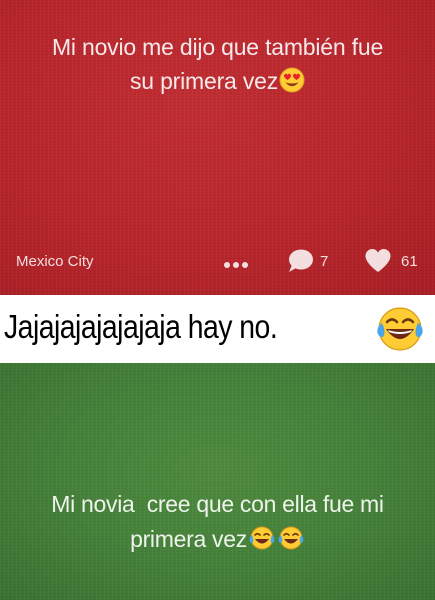  What do you see at coordinates (141, 326) in the screenshot?
I see `caption-text: Jajajajajajajaja hay no.` at bounding box center [141, 326].